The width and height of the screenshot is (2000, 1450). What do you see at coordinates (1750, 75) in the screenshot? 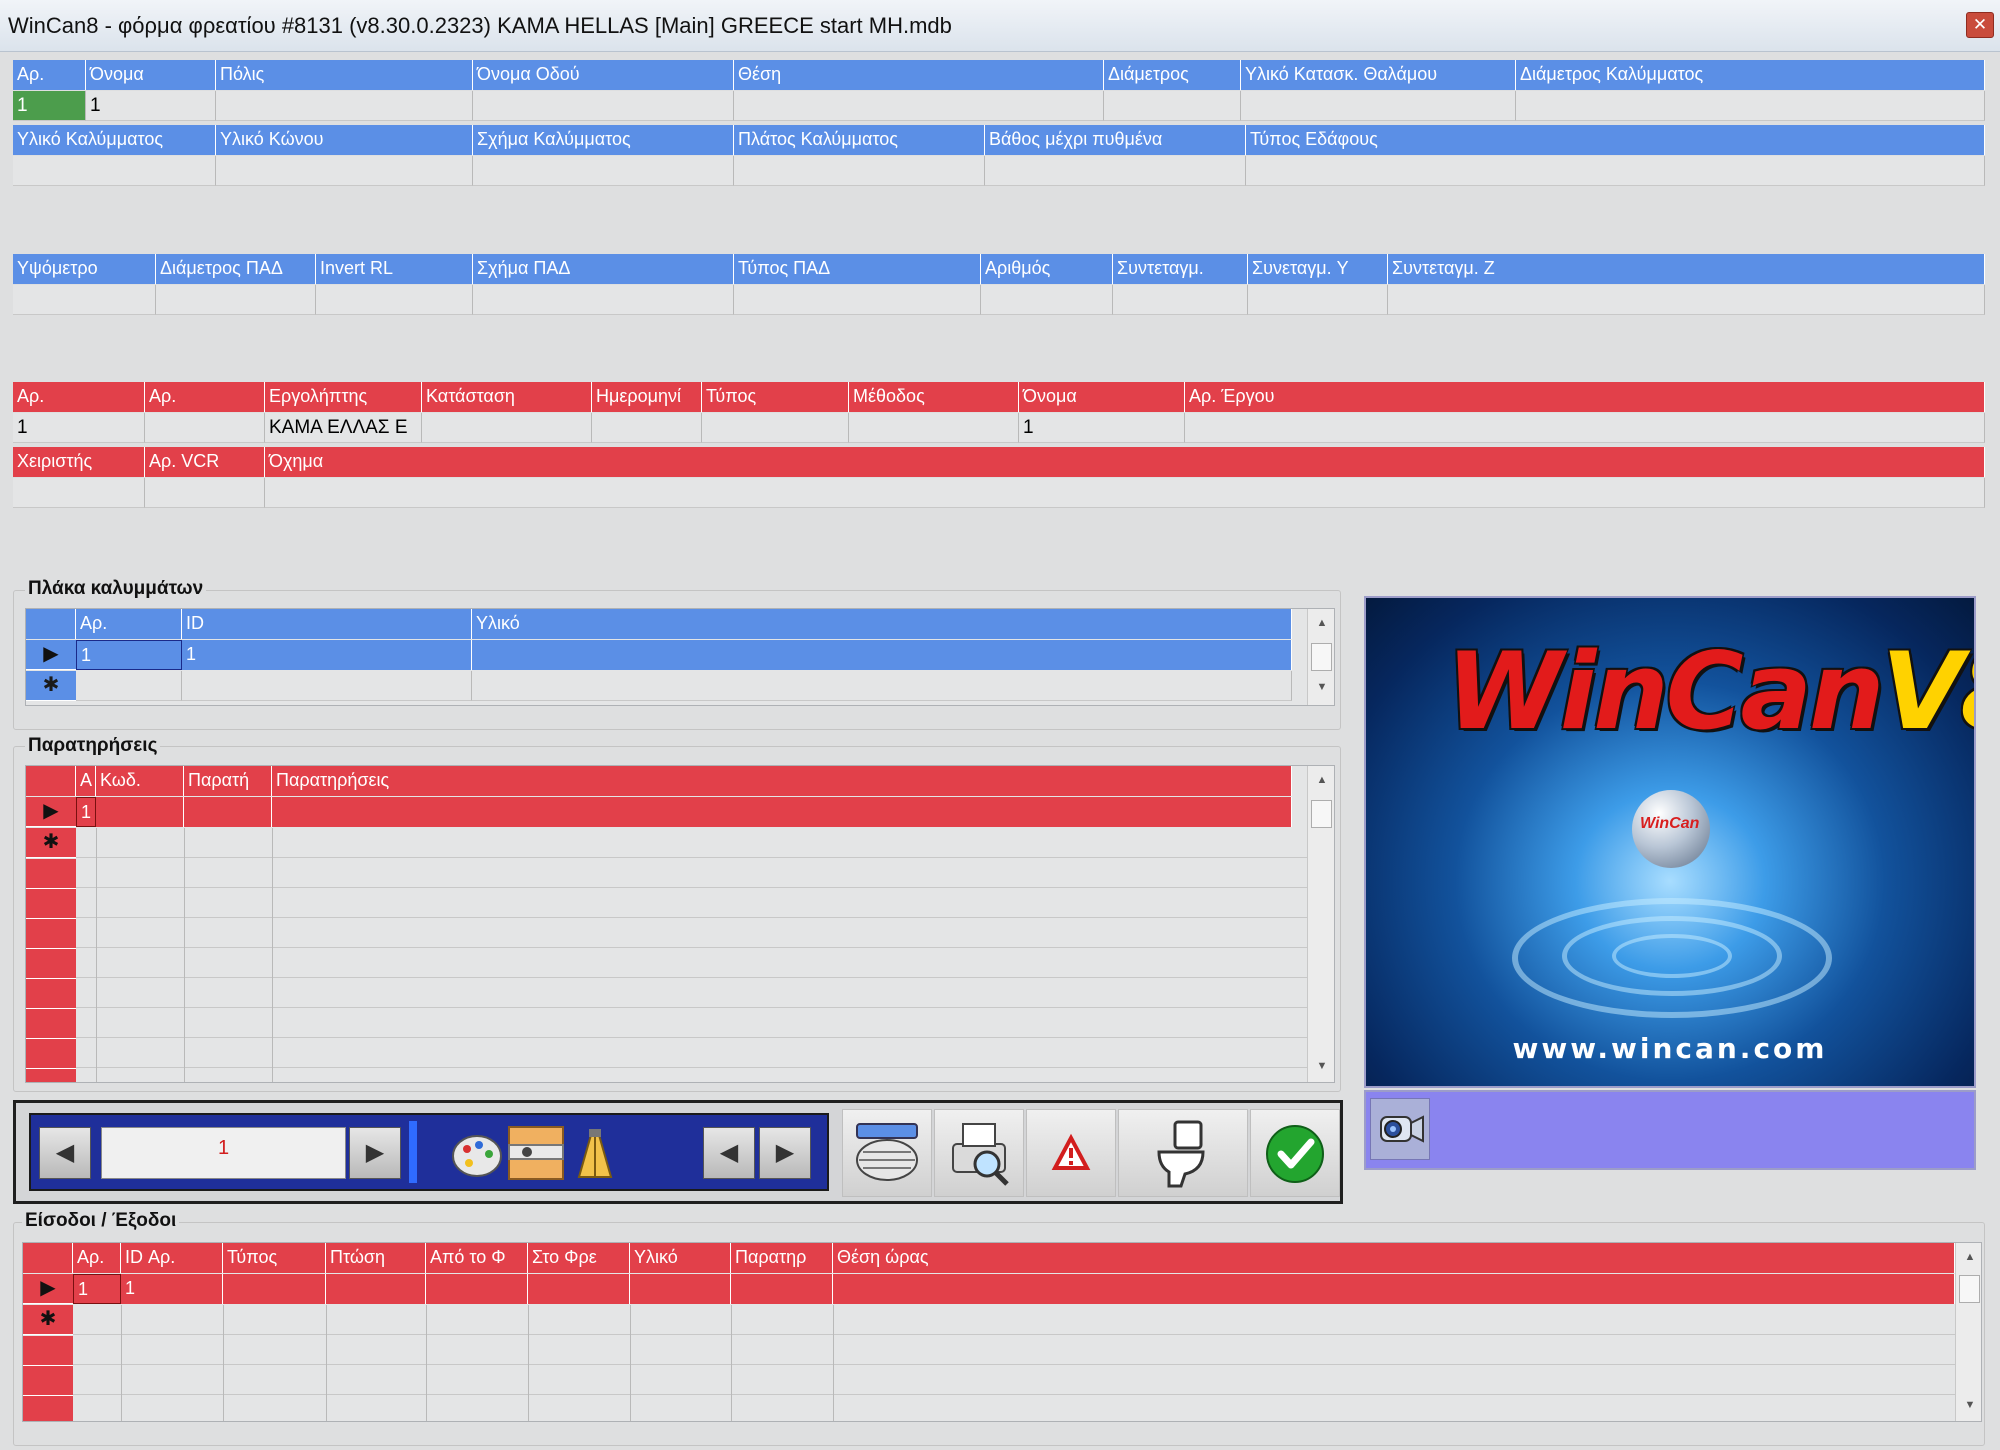
I see `col-header-cover-diameter: Διάμετρος Καλύμματος` at bounding box center [1750, 75].